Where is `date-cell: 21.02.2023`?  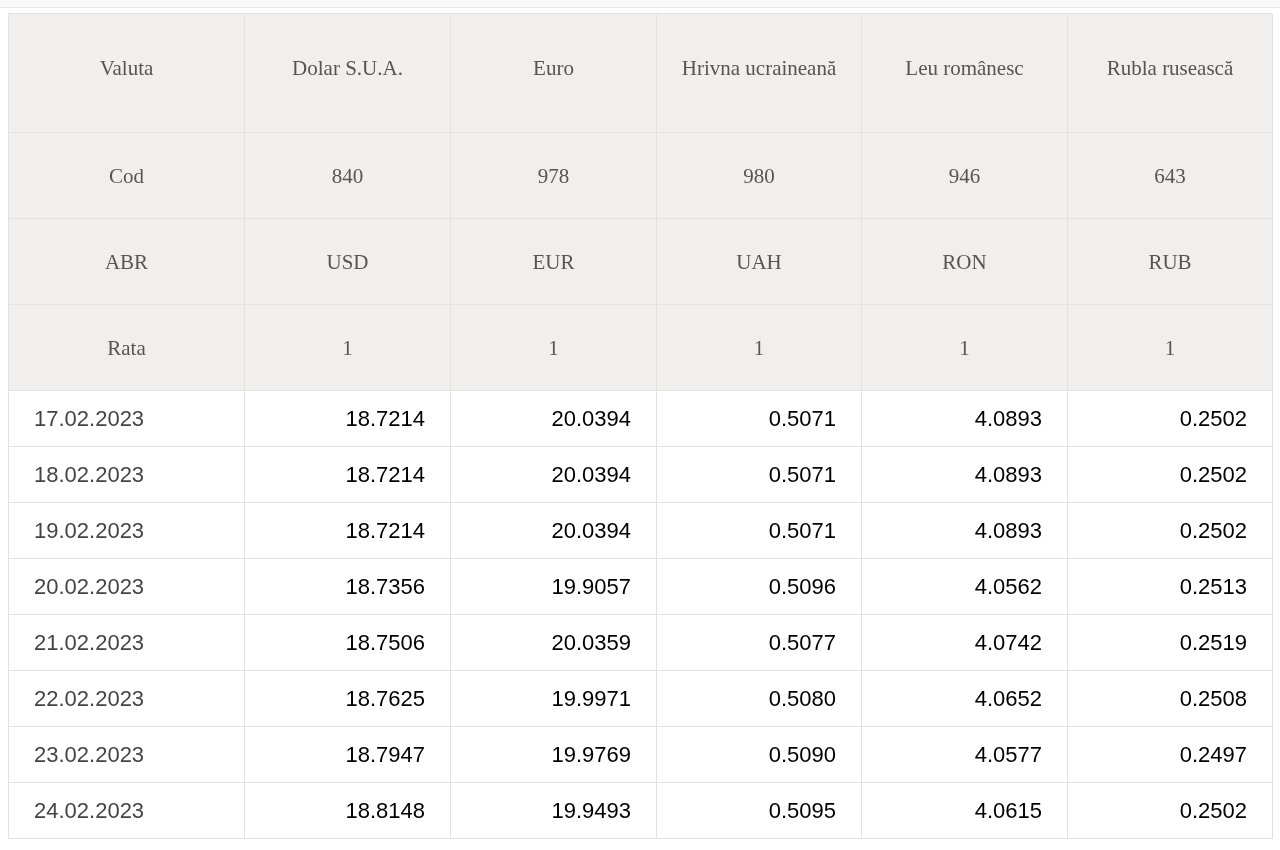 date-cell: 21.02.2023 is located at coordinates (127, 643).